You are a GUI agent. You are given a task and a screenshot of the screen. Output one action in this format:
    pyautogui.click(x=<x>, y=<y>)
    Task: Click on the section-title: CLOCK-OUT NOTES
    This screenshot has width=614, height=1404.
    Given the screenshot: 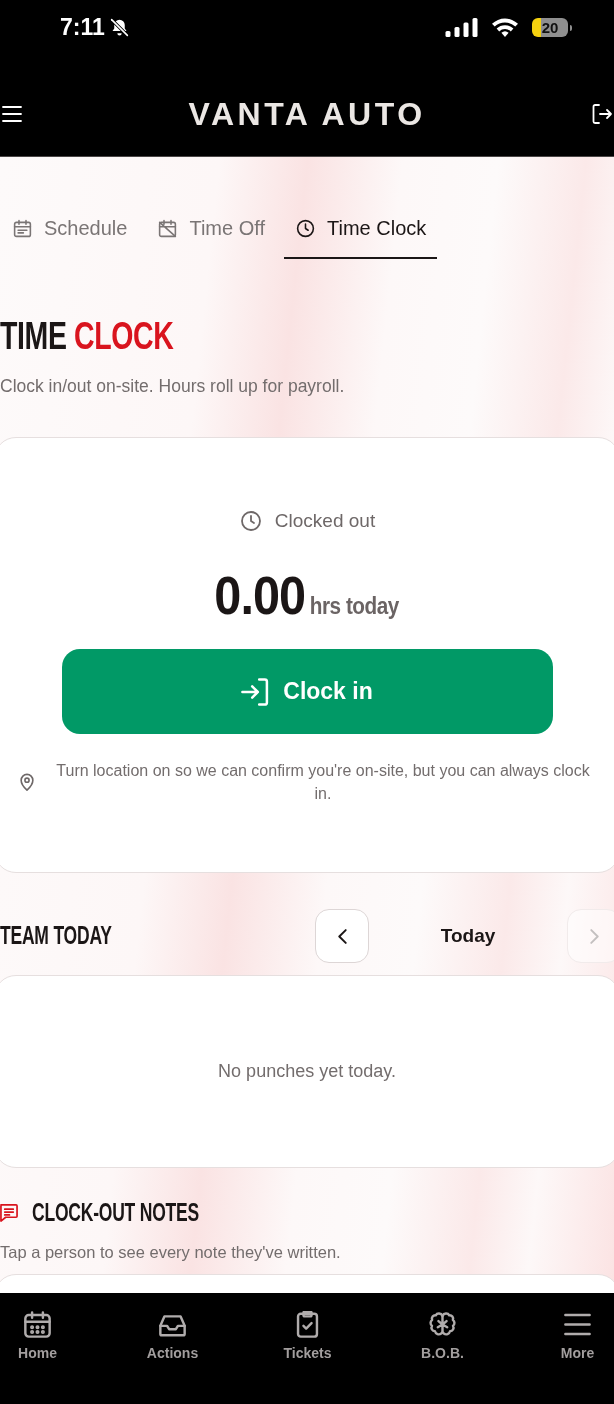 What is the action you would take?
    pyautogui.click(x=115, y=1213)
    